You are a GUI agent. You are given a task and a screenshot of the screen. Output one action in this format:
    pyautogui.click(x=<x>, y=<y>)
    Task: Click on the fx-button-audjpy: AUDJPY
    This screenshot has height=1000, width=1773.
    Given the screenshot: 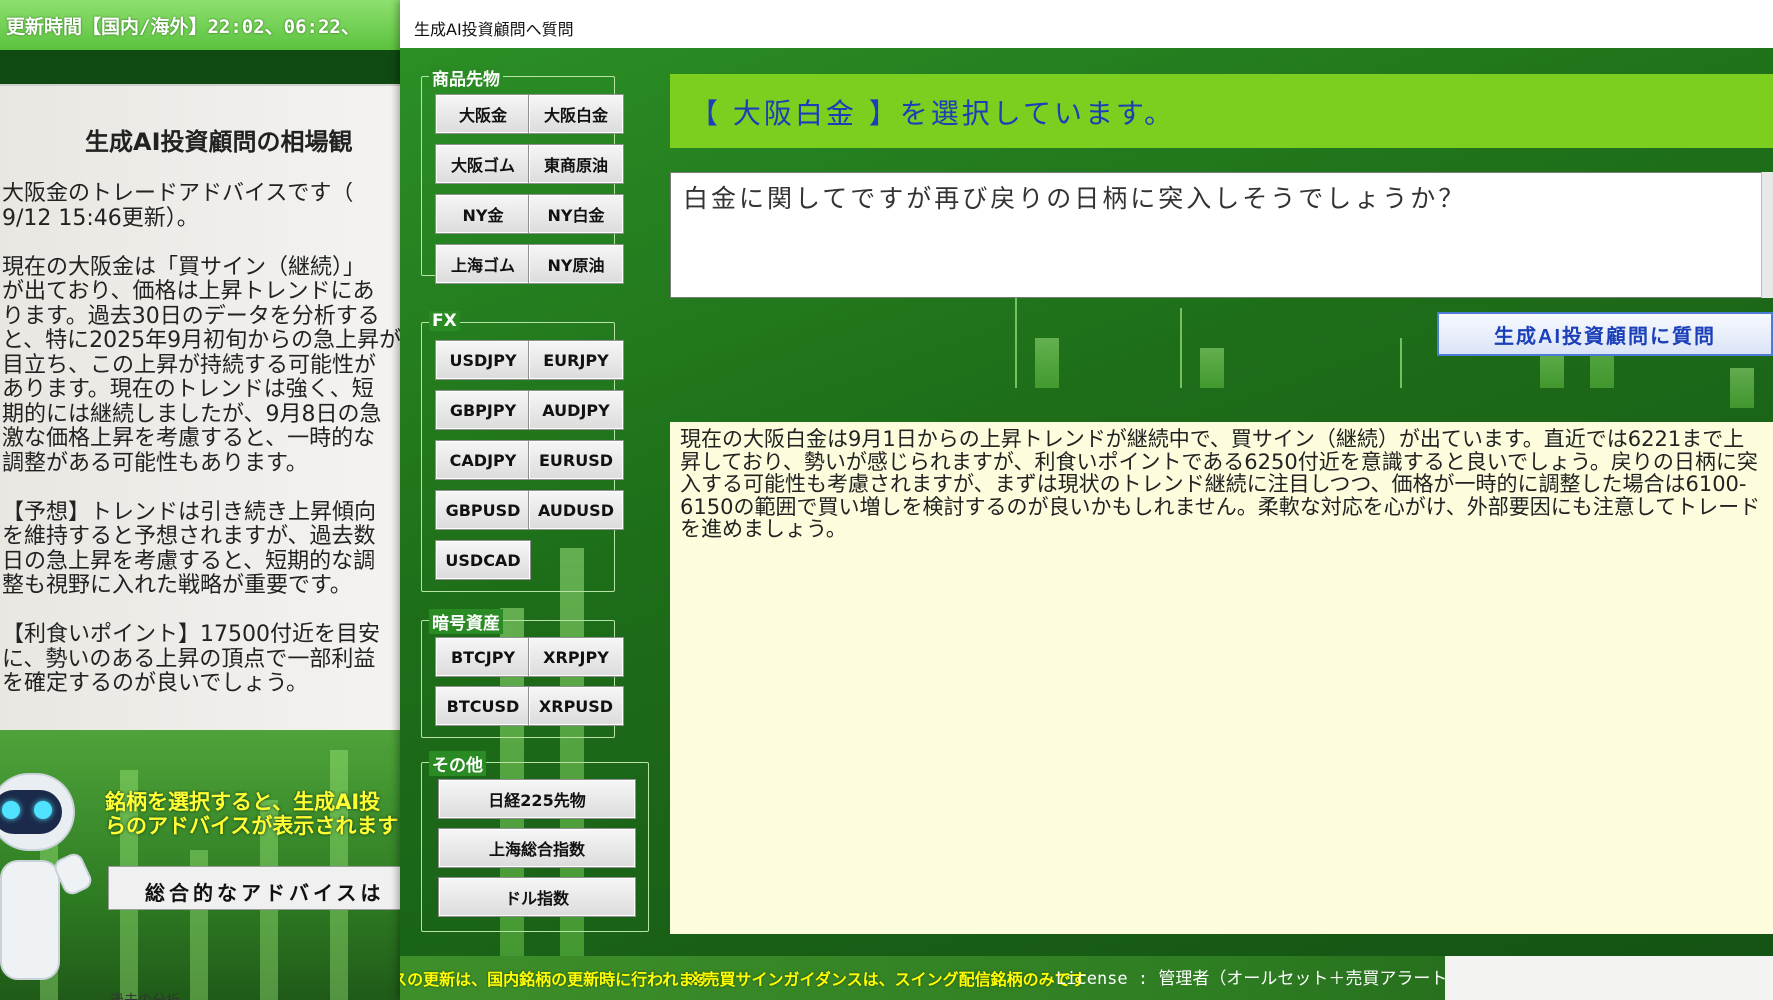 What is the action you would take?
    pyautogui.click(x=576, y=410)
    